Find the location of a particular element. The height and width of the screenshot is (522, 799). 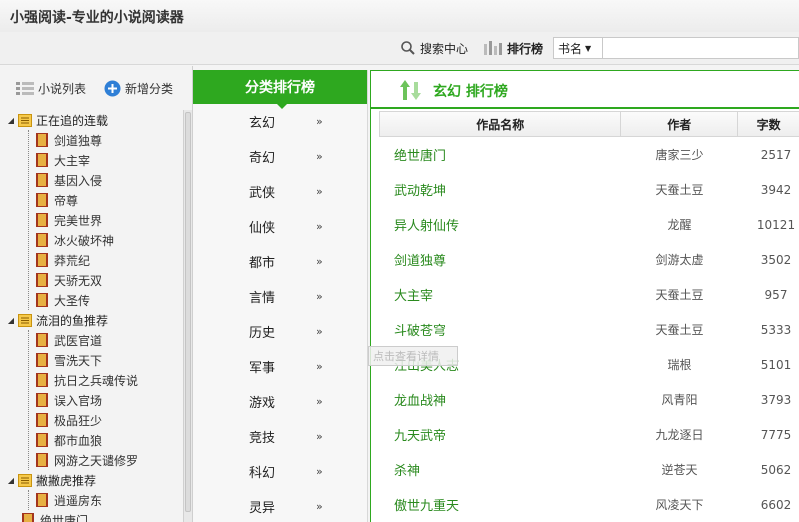

window-title: 小强阅读-专业的小说阅读器 is located at coordinates (97, 18).